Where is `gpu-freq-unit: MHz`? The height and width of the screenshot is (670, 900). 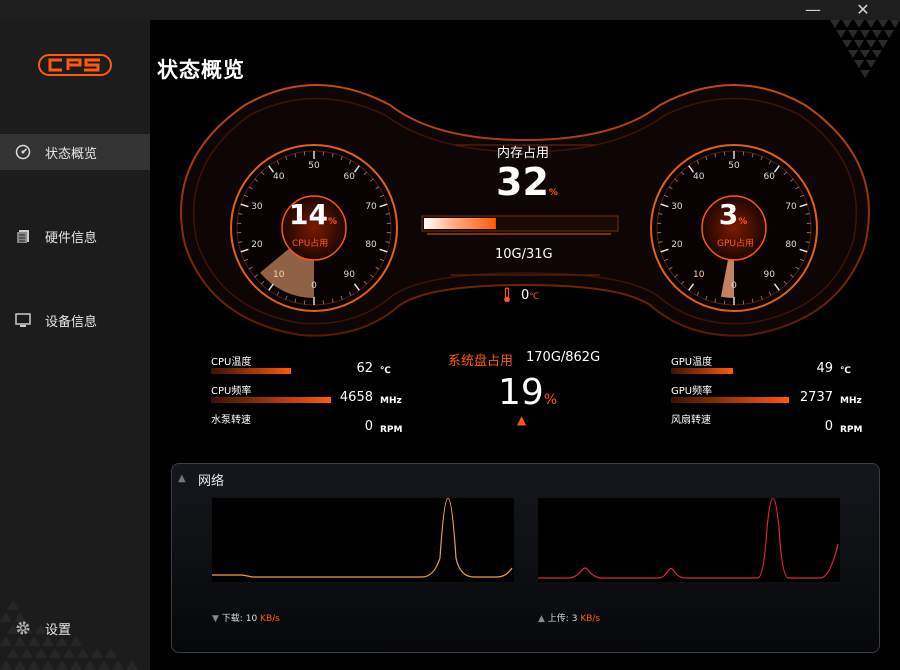
gpu-freq-unit: MHz is located at coordinates (851, 401).